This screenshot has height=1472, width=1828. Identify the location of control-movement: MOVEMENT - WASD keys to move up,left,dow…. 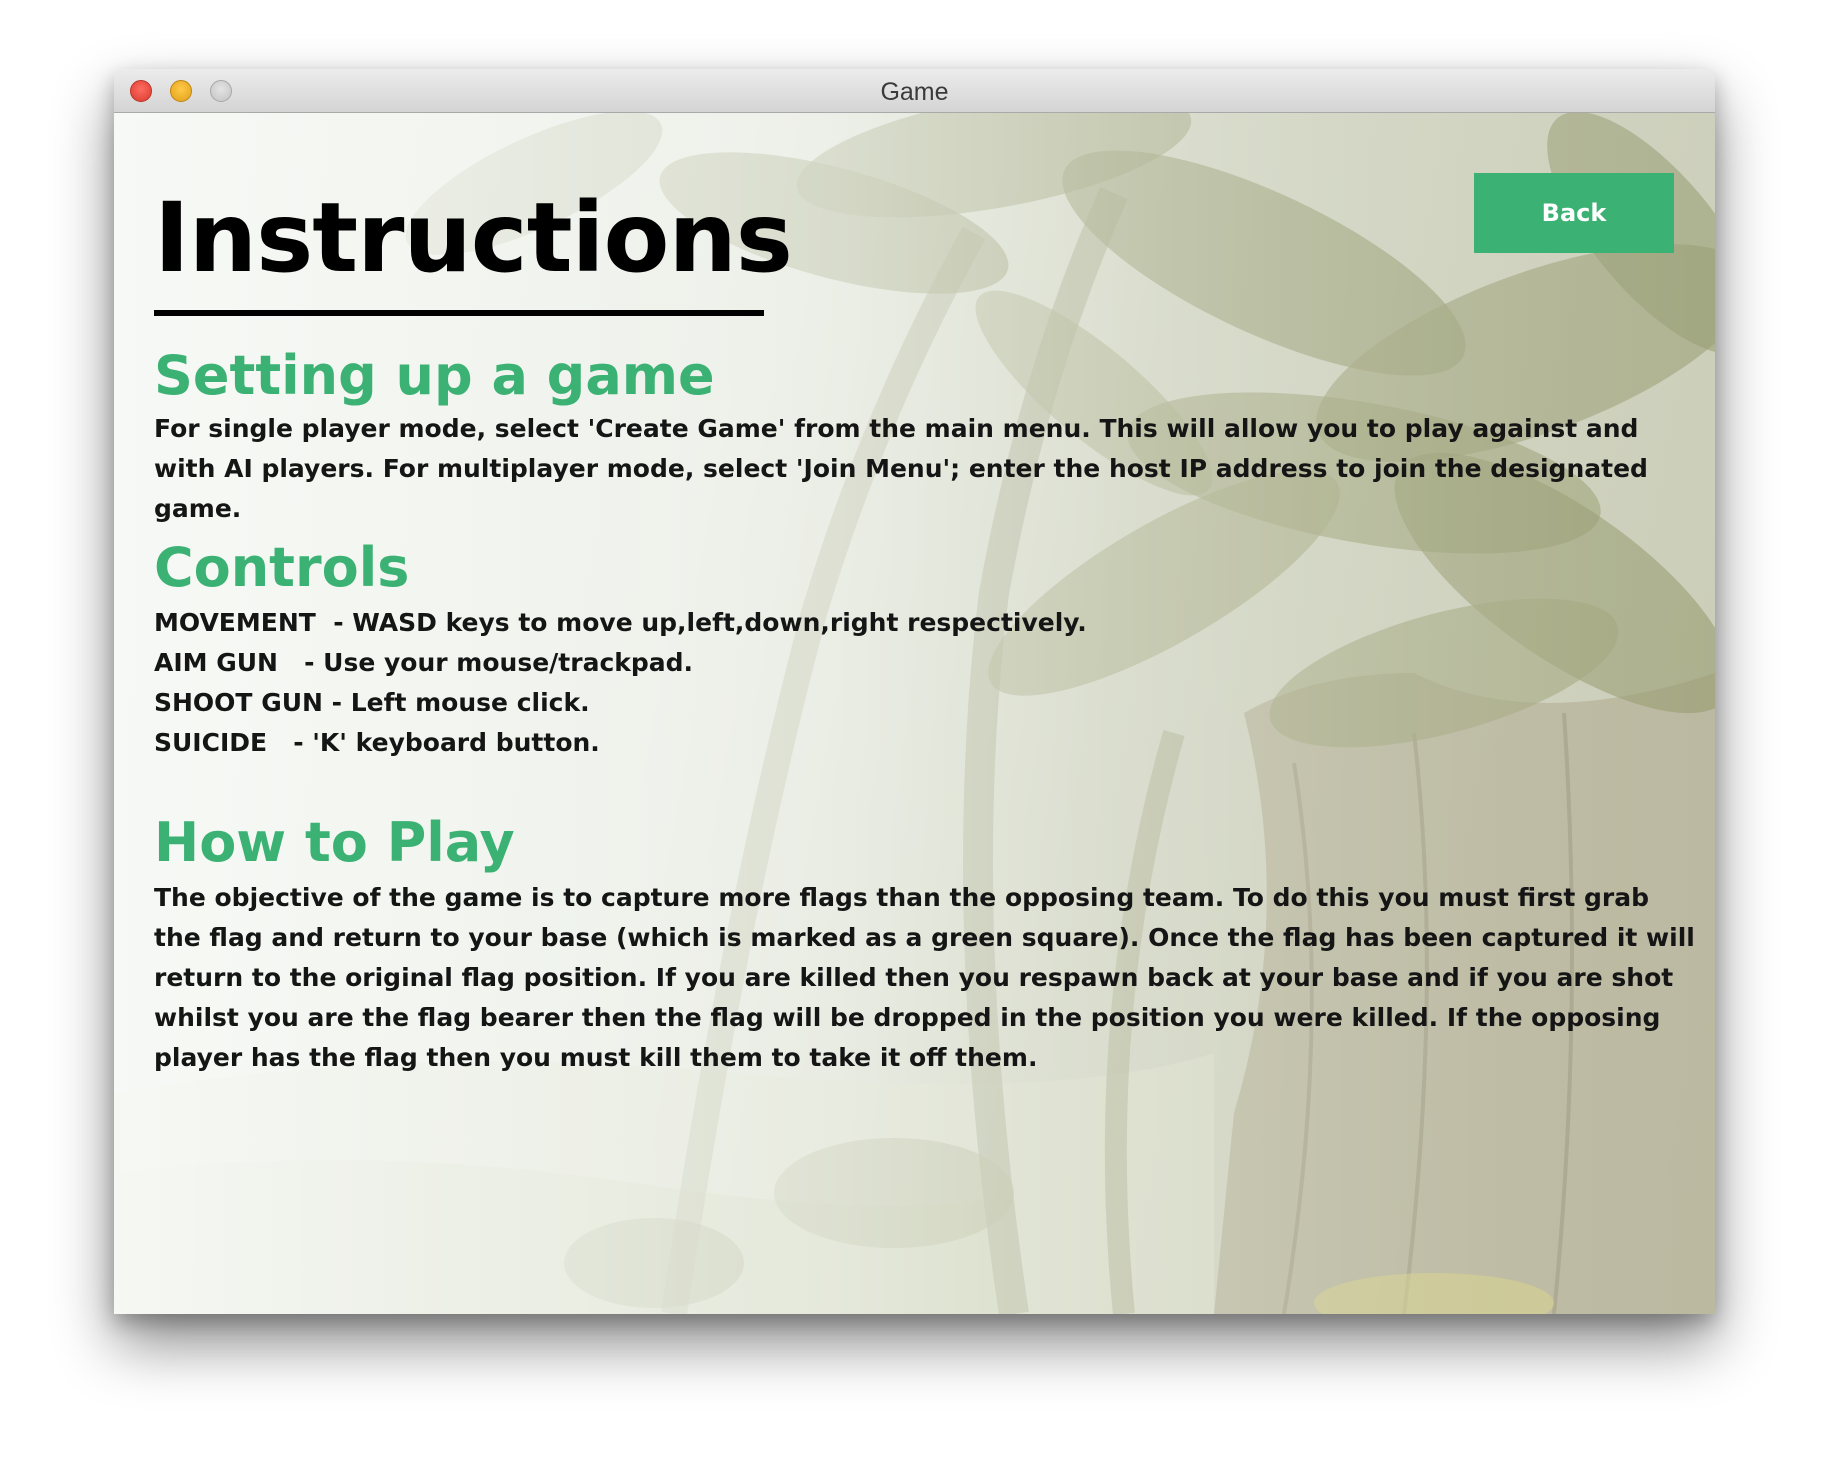
(620, 622).